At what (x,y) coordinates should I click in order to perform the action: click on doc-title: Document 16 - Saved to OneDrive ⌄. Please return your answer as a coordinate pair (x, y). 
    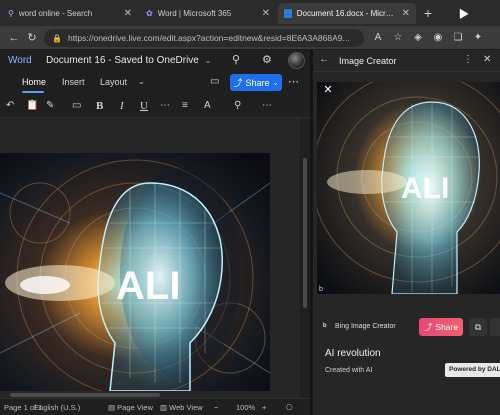
    Looking at the image, I should click on (128, 60).